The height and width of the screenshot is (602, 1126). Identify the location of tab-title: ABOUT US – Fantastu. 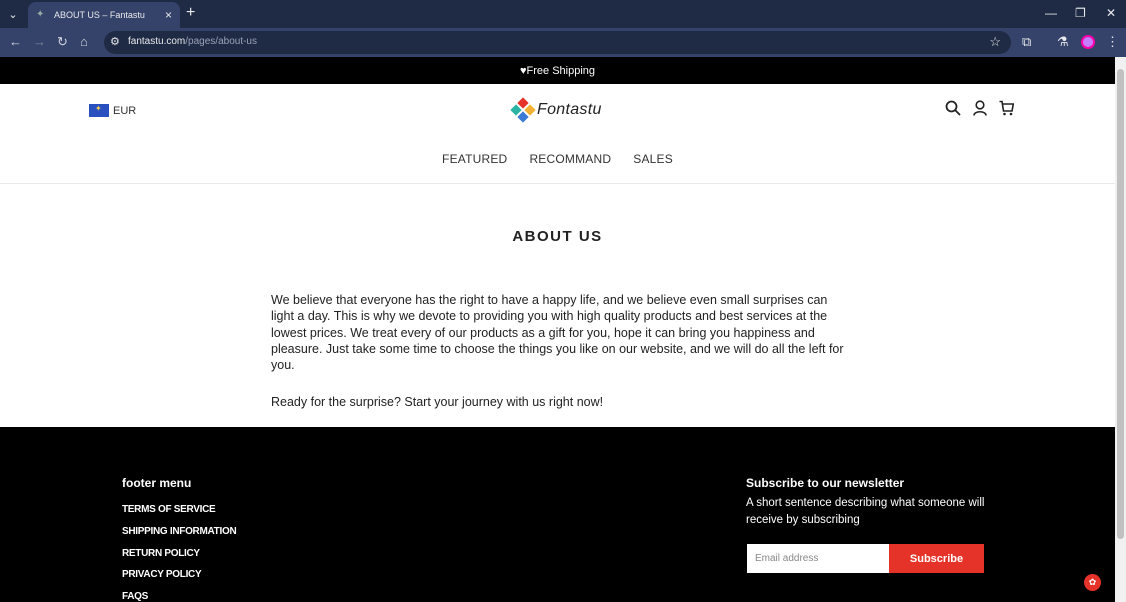
(99, 15).